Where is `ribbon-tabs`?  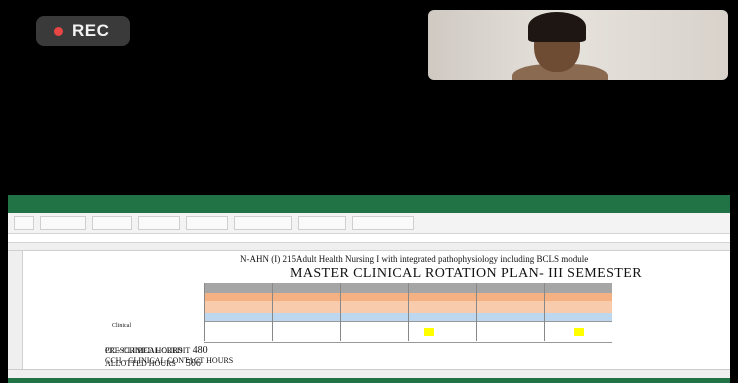 ribbon-tabs is located at coordinates (369, 209).